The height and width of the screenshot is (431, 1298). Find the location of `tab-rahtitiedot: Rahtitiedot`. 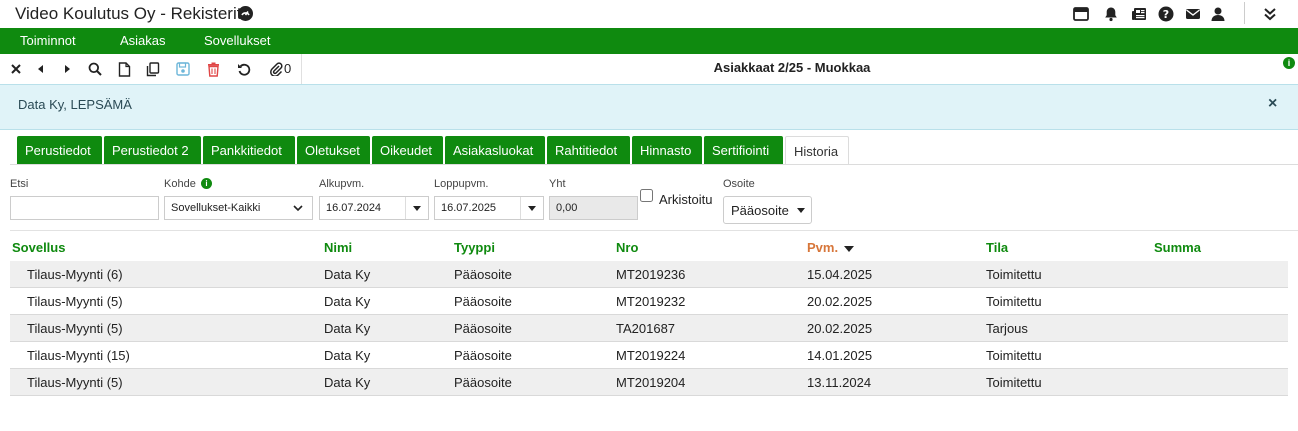

tab-rahtitiedot: Rahtitiedot is located at coordinates (588, 150).